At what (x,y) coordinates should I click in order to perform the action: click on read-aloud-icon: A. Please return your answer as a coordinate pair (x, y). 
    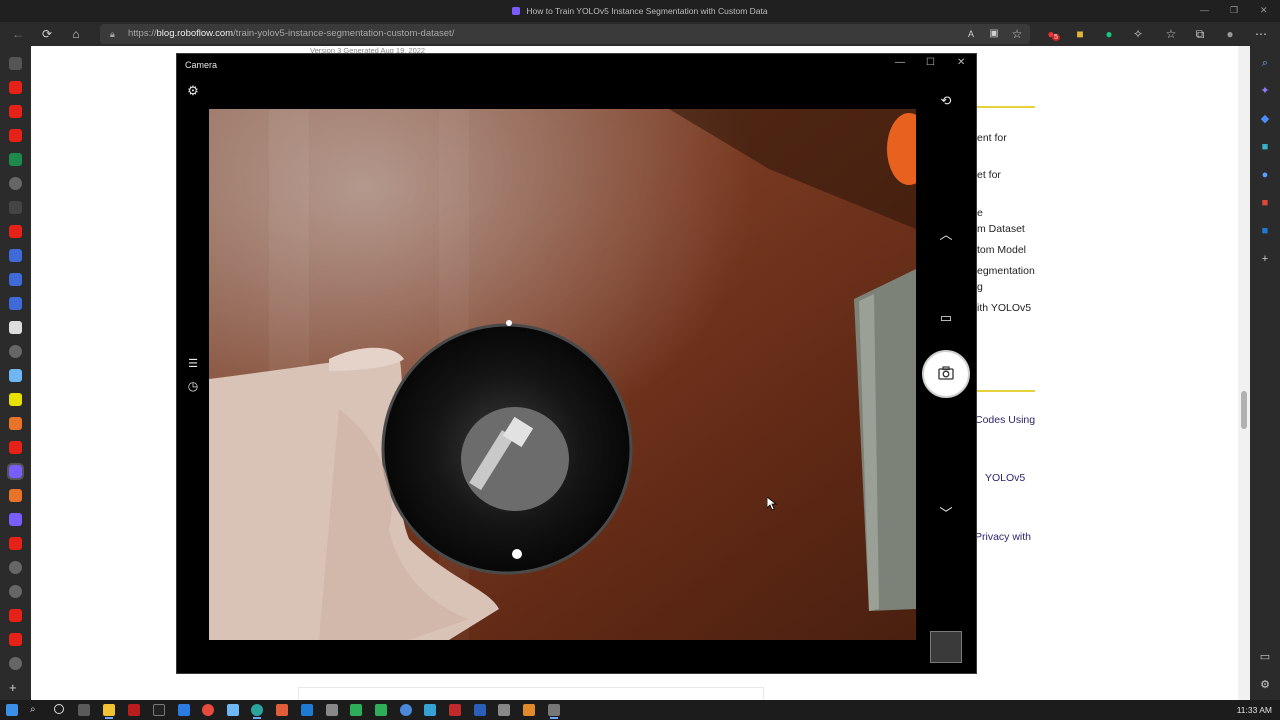
    Looking at the image, I should click on (971, 34).